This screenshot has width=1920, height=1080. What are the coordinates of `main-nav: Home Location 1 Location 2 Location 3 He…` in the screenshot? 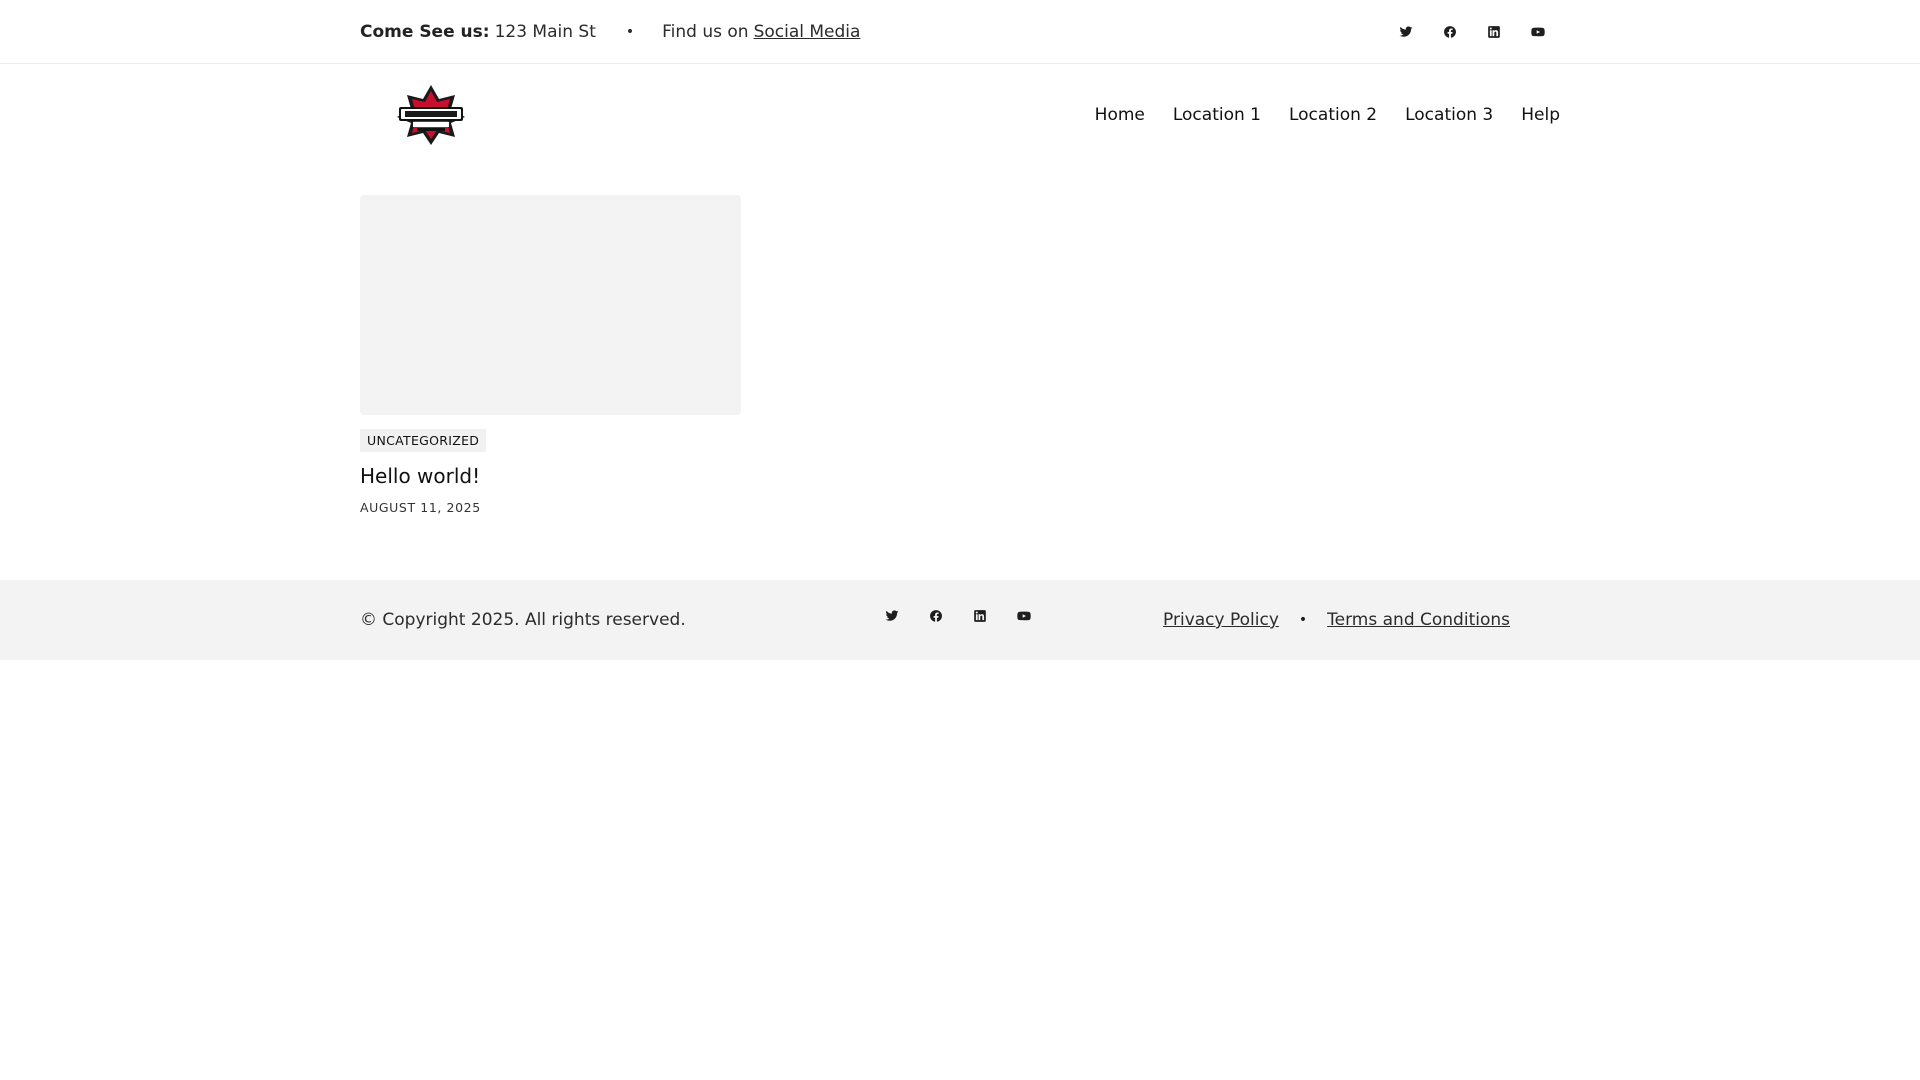 It's located at (1327, 115).